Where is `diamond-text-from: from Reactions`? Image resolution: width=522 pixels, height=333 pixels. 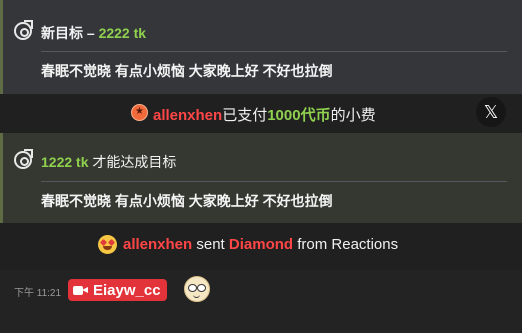
diamond-text-from: from Reactions is located at coordinates (346, 244).